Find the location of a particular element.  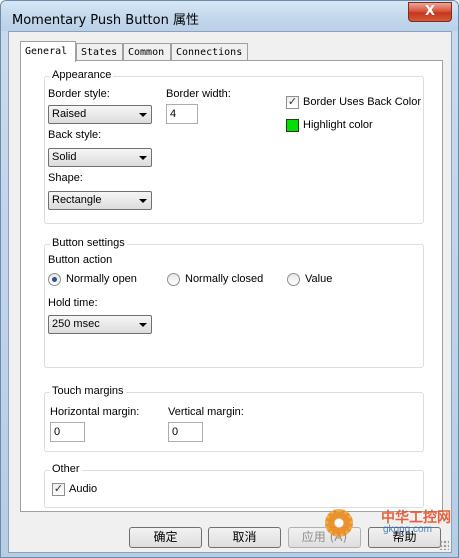

hold-time-value: 250 msec is located at coordinates (76, 324).